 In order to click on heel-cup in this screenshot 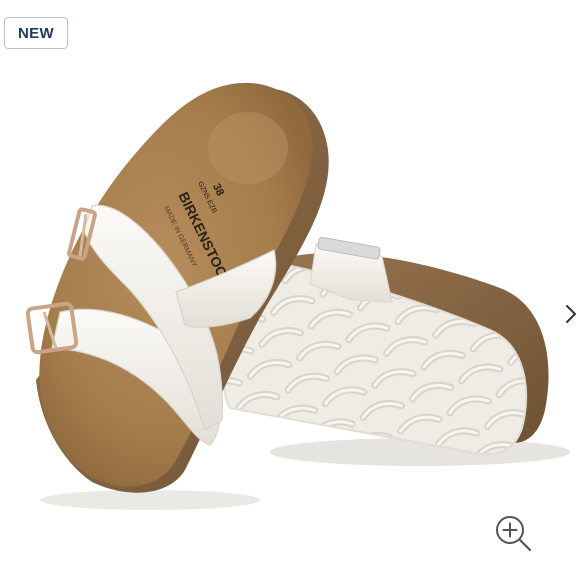, I will do `click(248, 148)`.